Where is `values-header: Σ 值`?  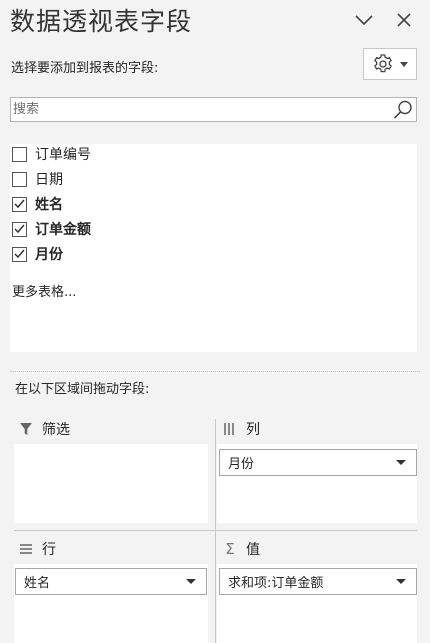
values-header: Σ 值 is located at coordinates (241, 549).